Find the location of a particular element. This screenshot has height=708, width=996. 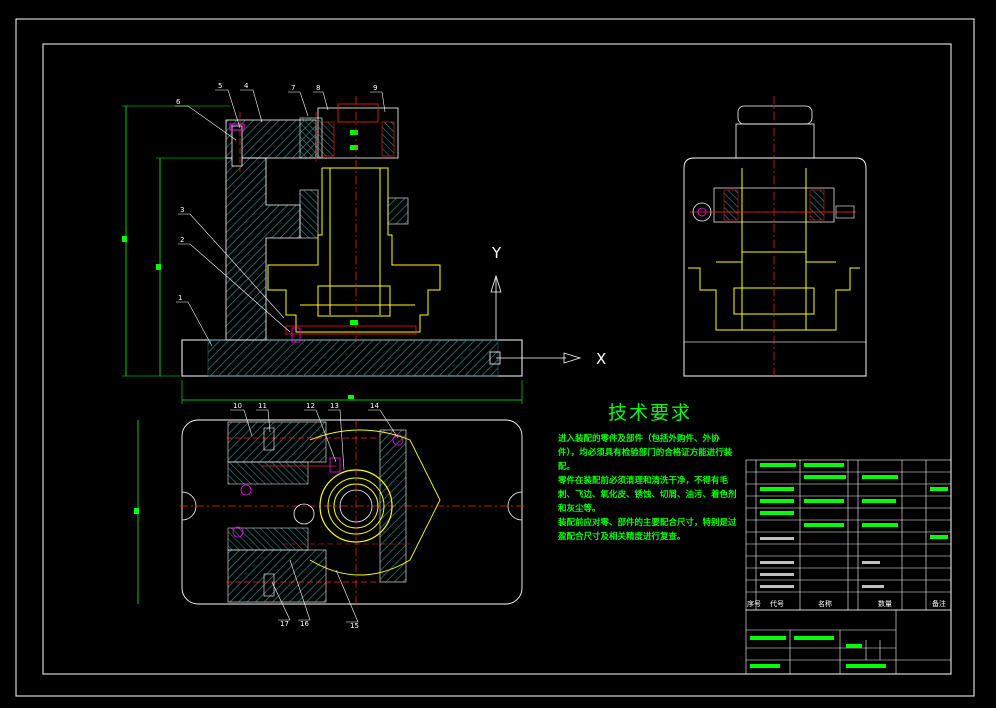

req-line: 件），均必须具有检验部门的合格证方能进行装 is located at coordinates (645, 453).